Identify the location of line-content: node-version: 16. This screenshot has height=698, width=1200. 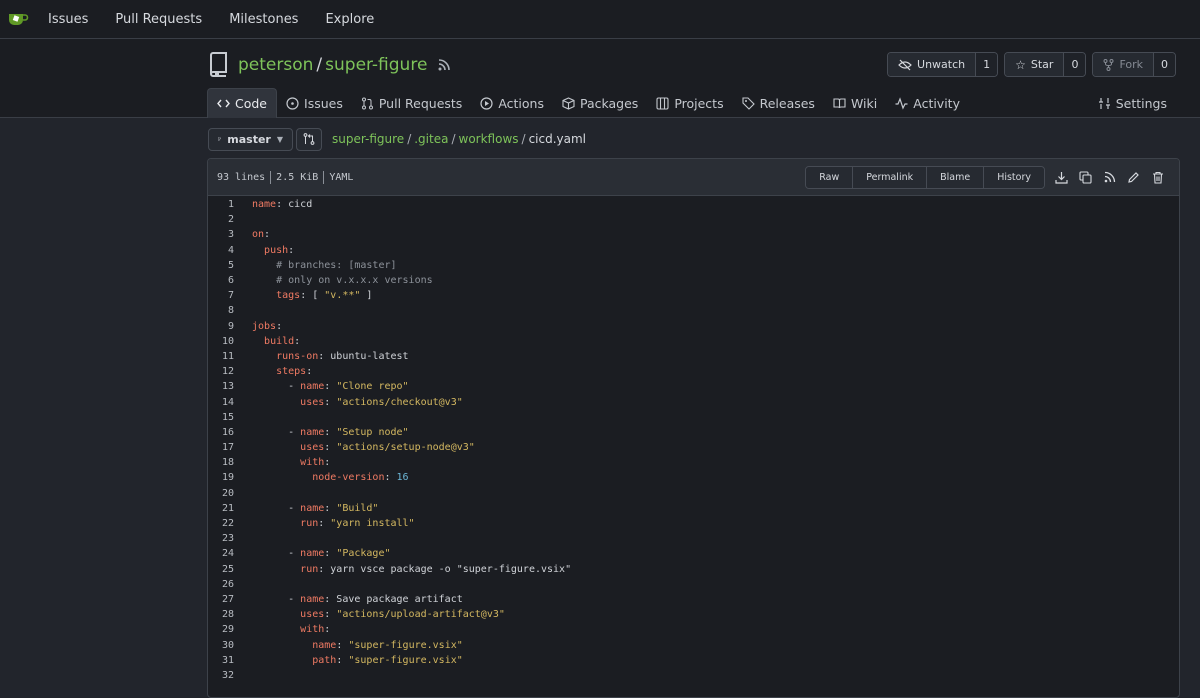
(360, 478).